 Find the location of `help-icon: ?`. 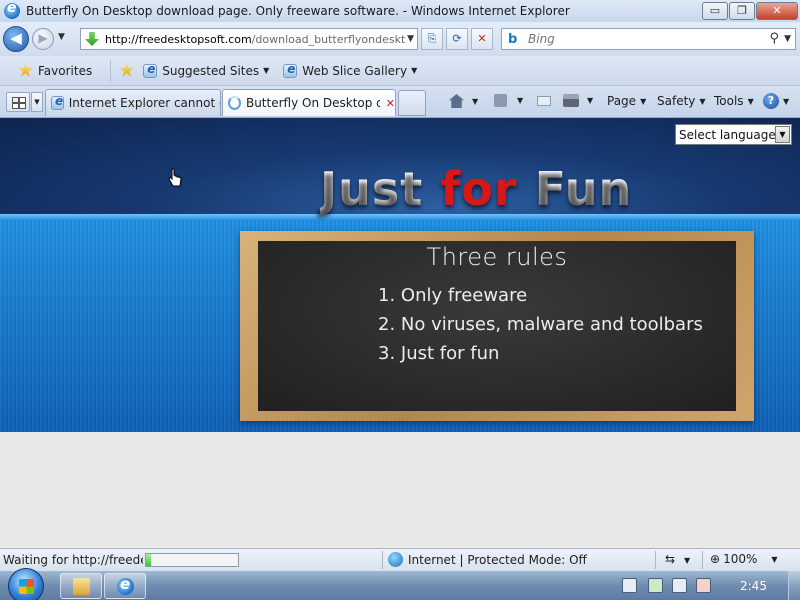

help-icon: ? is located at coordinates (771, 101).